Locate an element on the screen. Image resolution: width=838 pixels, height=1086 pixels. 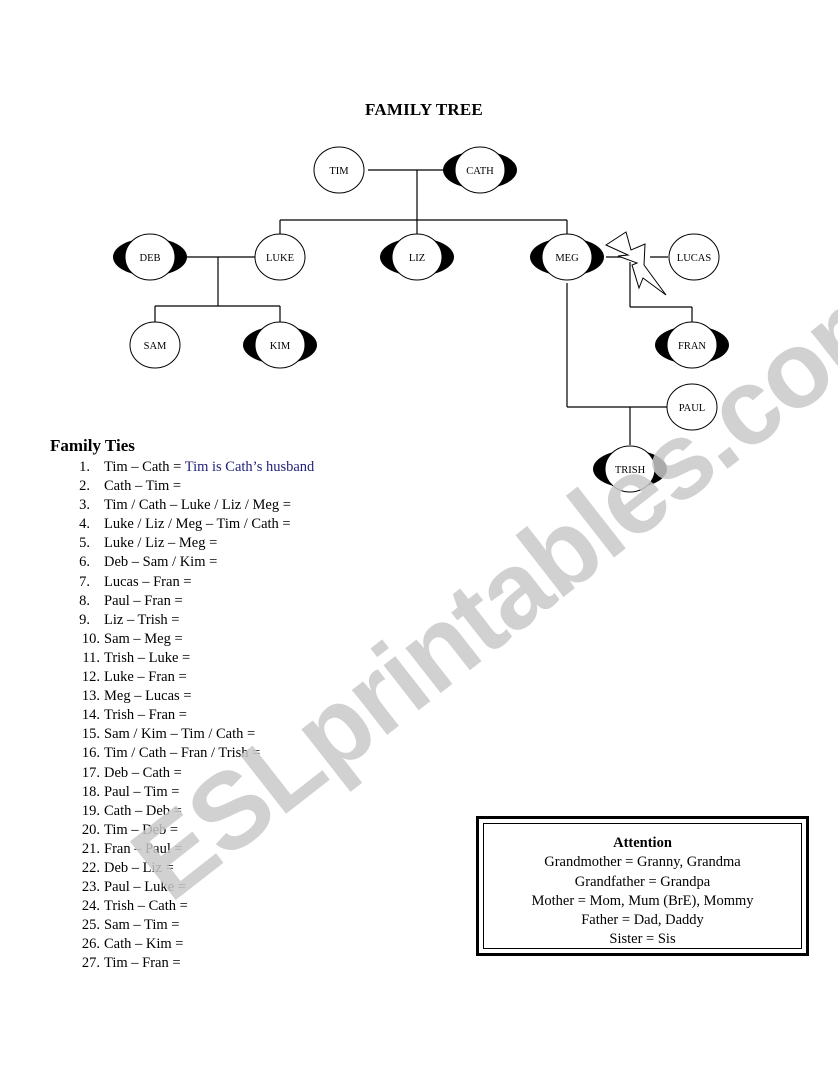
tie-number: 21. is located at coordinates (90, 848).